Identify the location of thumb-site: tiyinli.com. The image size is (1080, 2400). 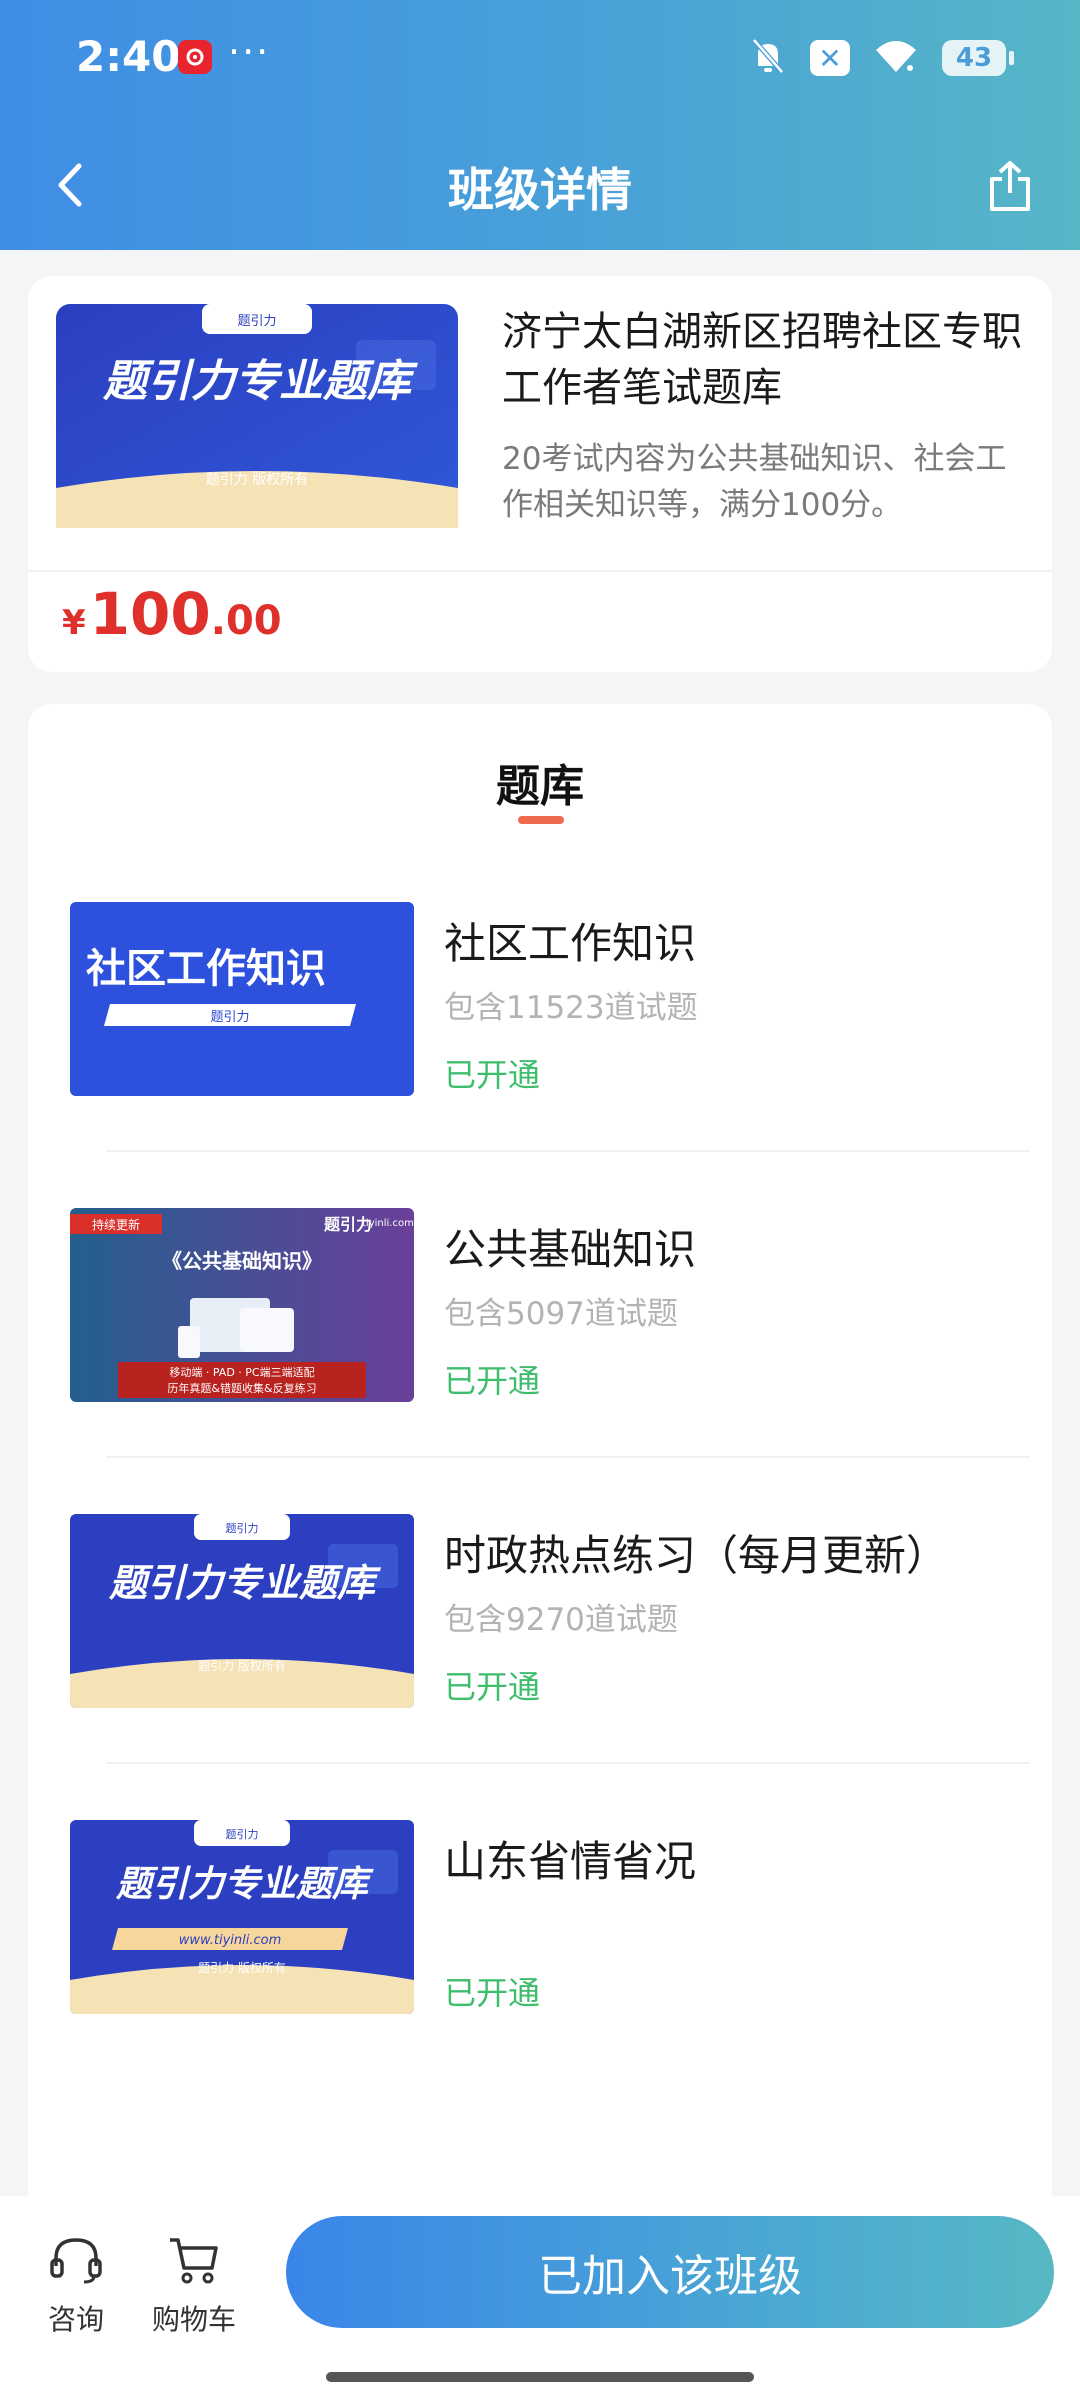
(388, 1223).